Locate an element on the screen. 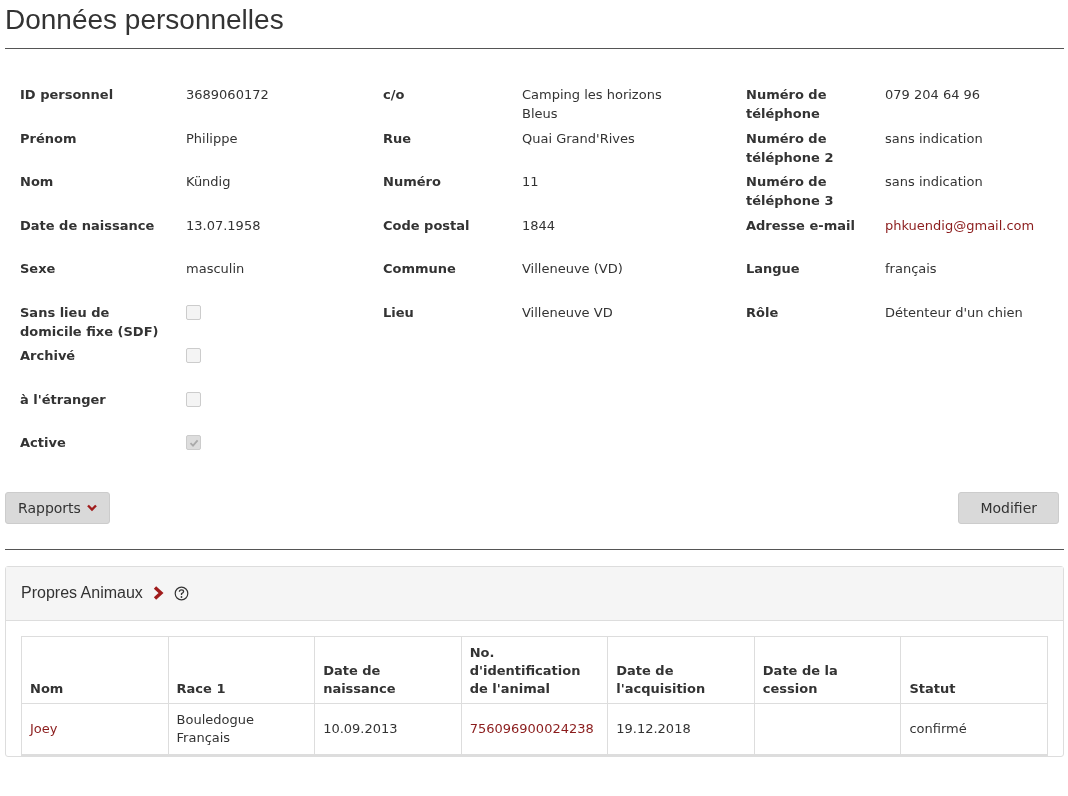 This screenshot has height=796, width=1068. field-value: 11 is located at coordinates (531, 182).